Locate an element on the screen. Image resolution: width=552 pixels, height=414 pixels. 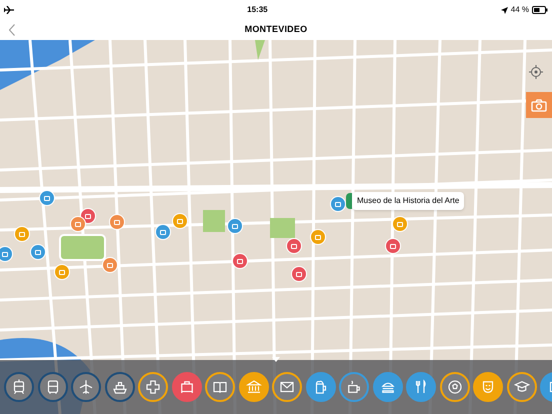
location-arrow-icon is located at coordinates (504, 10).